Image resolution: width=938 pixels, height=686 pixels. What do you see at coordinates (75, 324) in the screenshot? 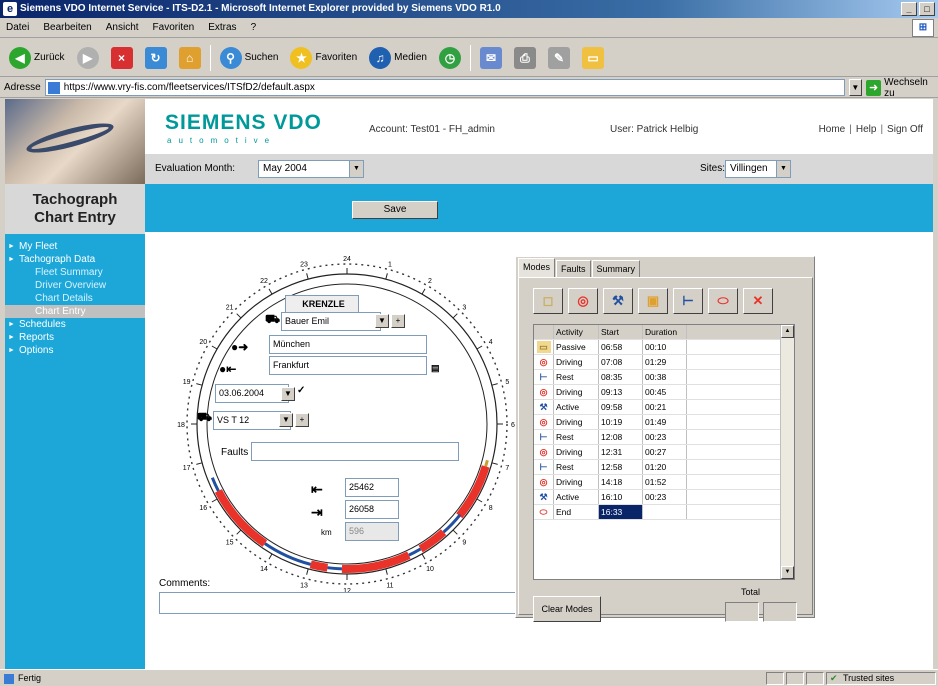
I see `sidebar-item-schedules: Schedules` at bounding box center [75, 324].